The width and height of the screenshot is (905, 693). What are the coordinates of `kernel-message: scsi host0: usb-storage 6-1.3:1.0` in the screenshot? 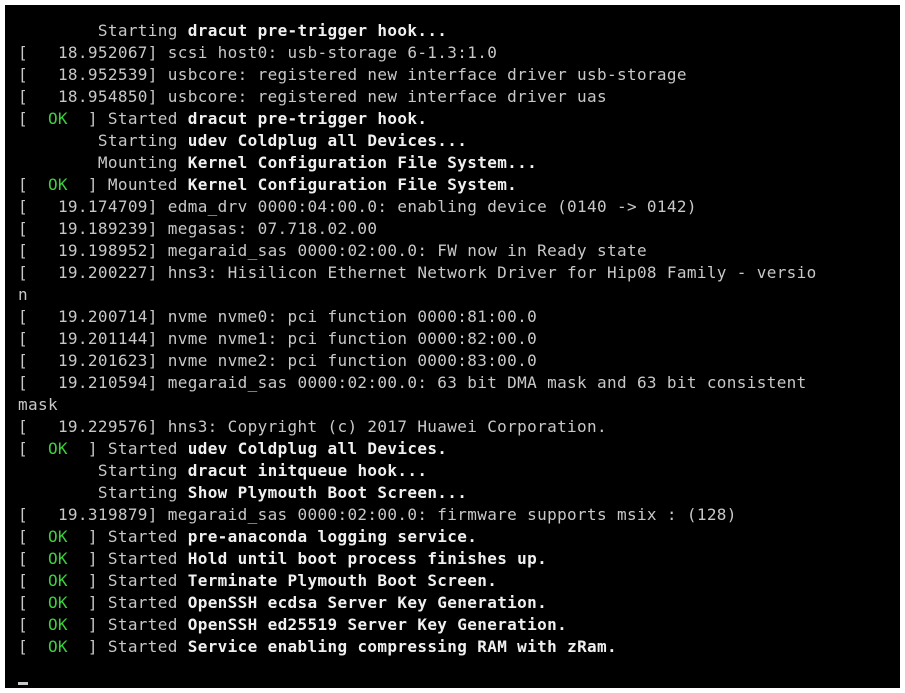 It's located at (332, 52).